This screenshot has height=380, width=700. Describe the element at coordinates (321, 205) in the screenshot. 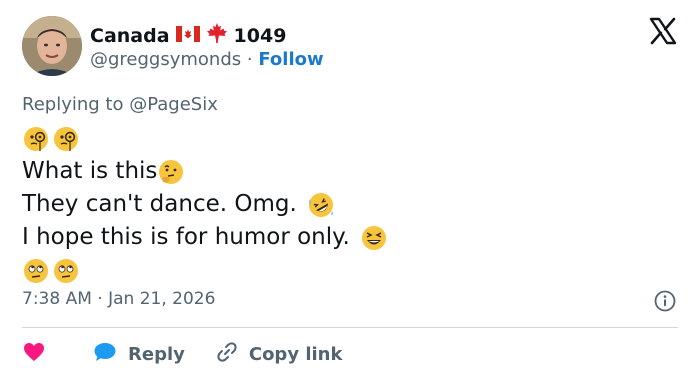

I see `rolling-laughing-emoji` at that location.